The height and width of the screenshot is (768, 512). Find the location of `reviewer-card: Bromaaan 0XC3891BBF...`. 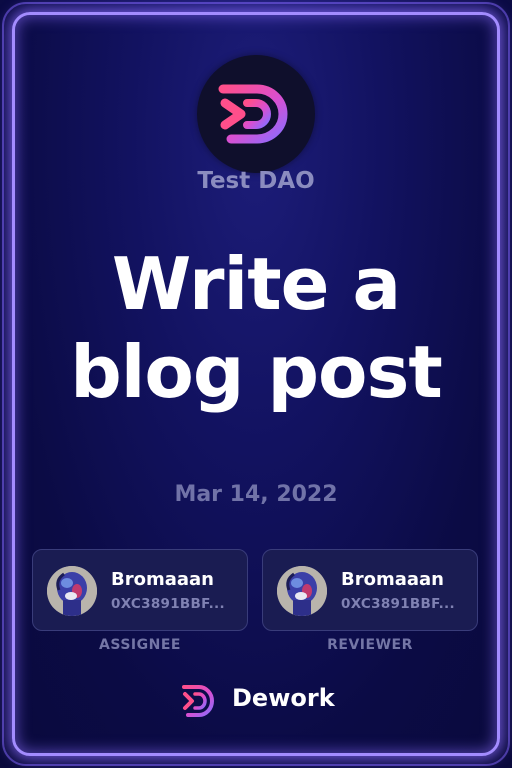

reviewer-card: Bromaaan 0XC3891BBF... is located at coordinates (370, 590).